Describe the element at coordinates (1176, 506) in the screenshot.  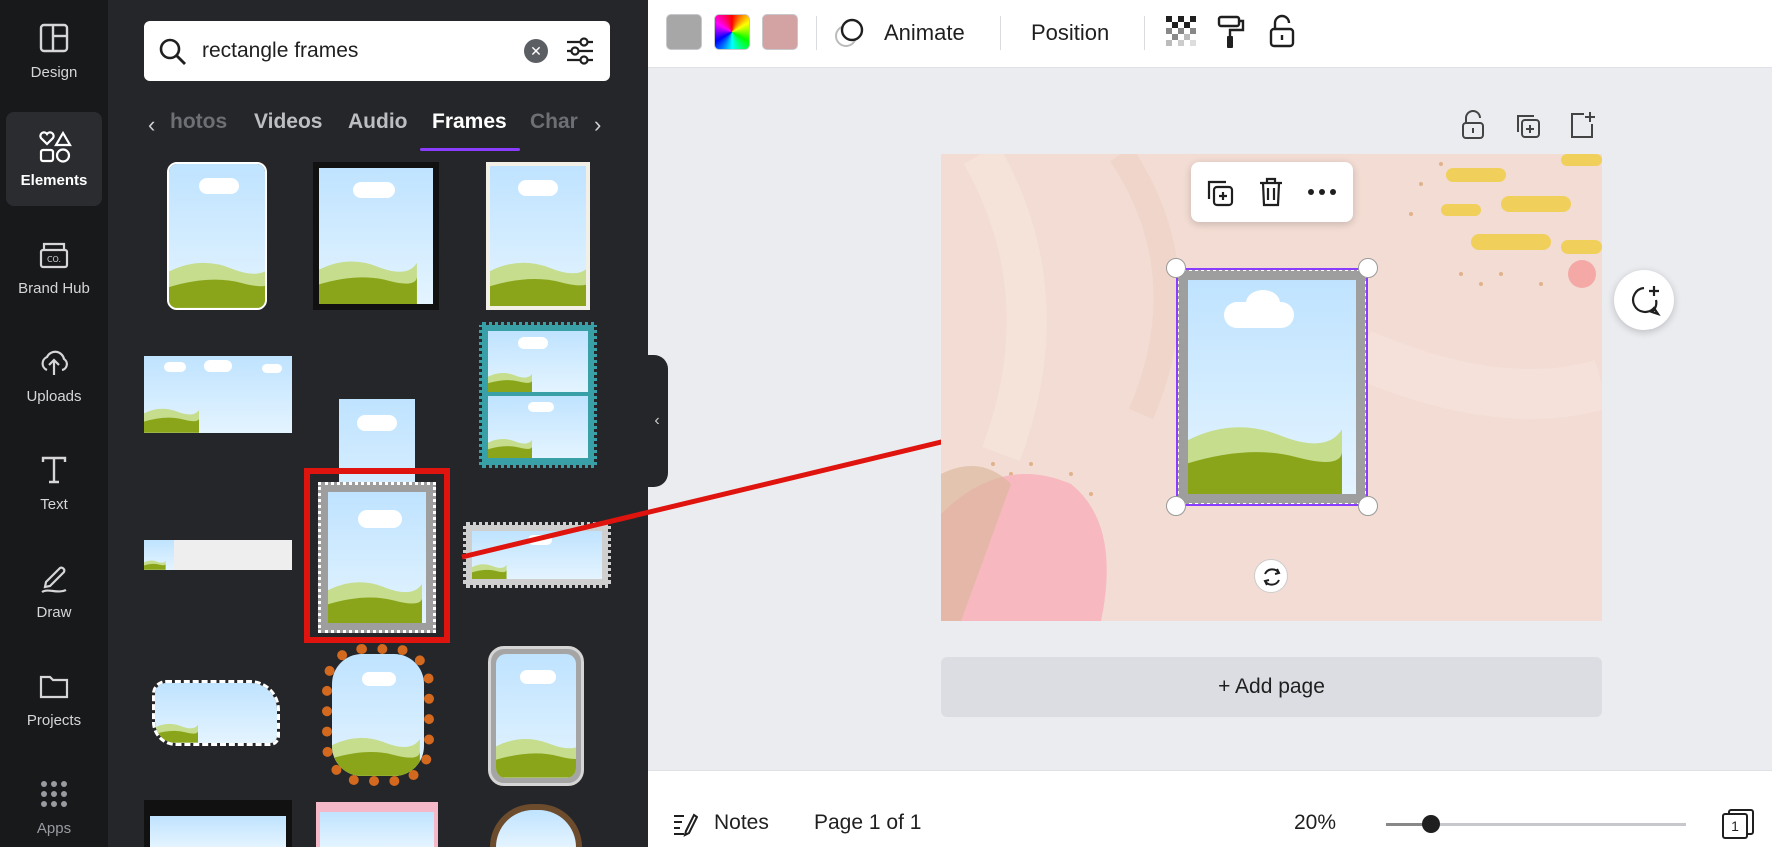
I see `resize-handle-bottom-left` at that location.